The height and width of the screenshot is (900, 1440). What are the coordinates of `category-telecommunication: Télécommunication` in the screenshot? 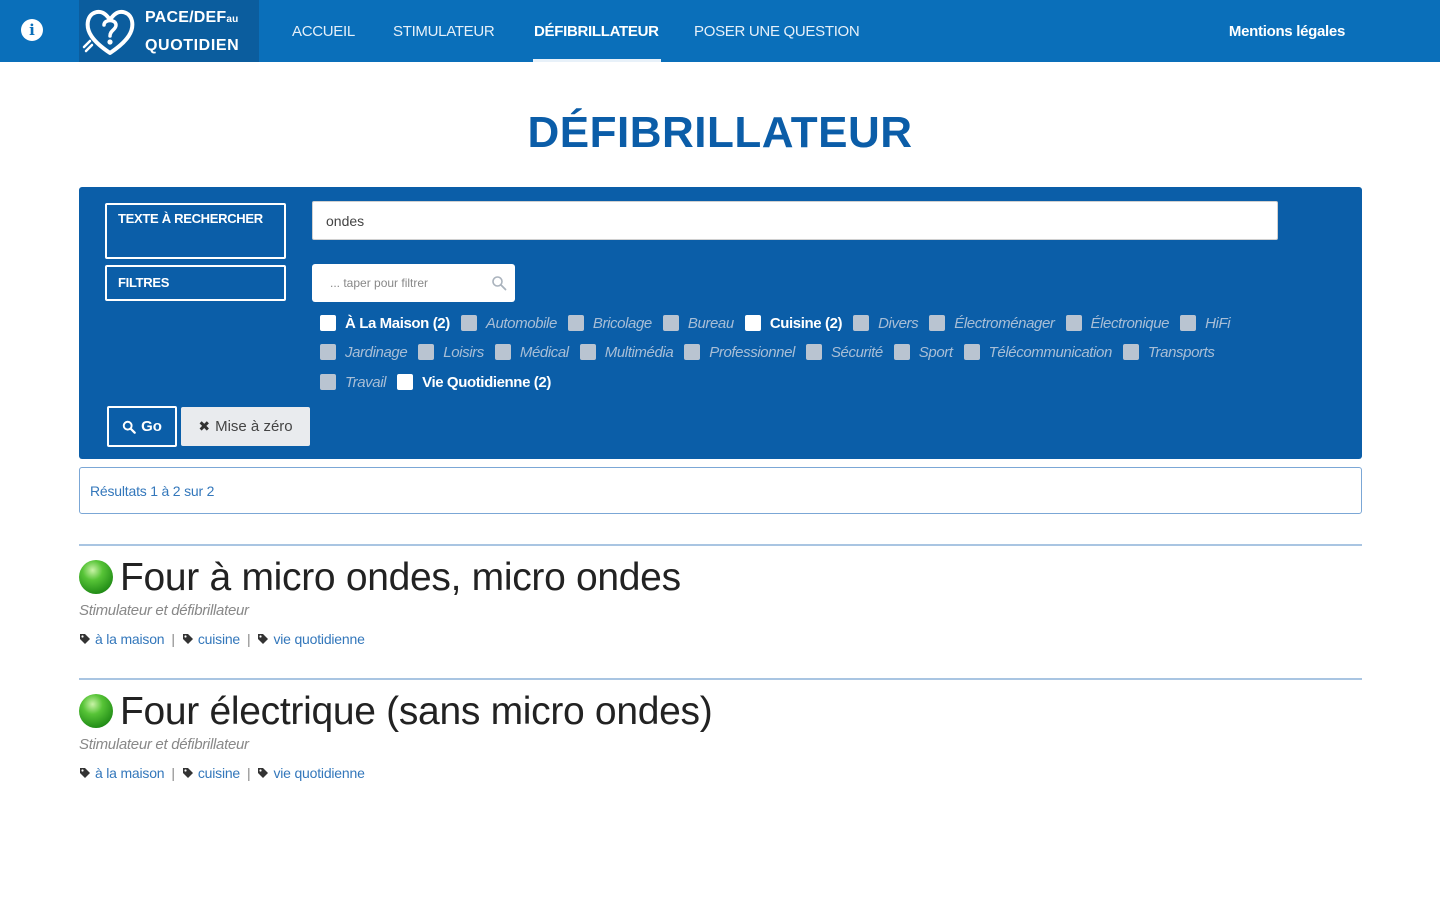 It's located at (1037, 352).